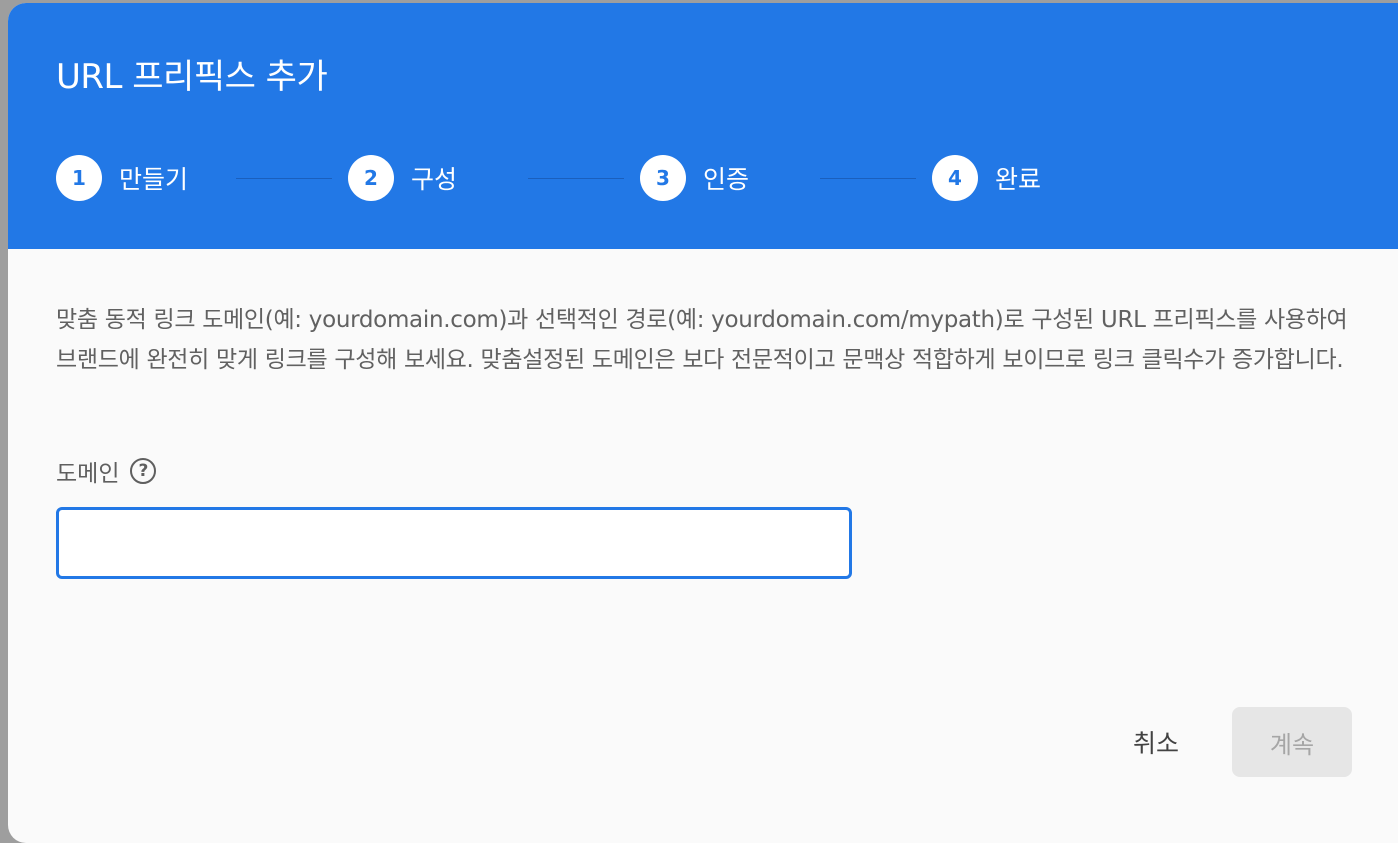  I want to click on step-verify: 3 인증, so click(694, 178).